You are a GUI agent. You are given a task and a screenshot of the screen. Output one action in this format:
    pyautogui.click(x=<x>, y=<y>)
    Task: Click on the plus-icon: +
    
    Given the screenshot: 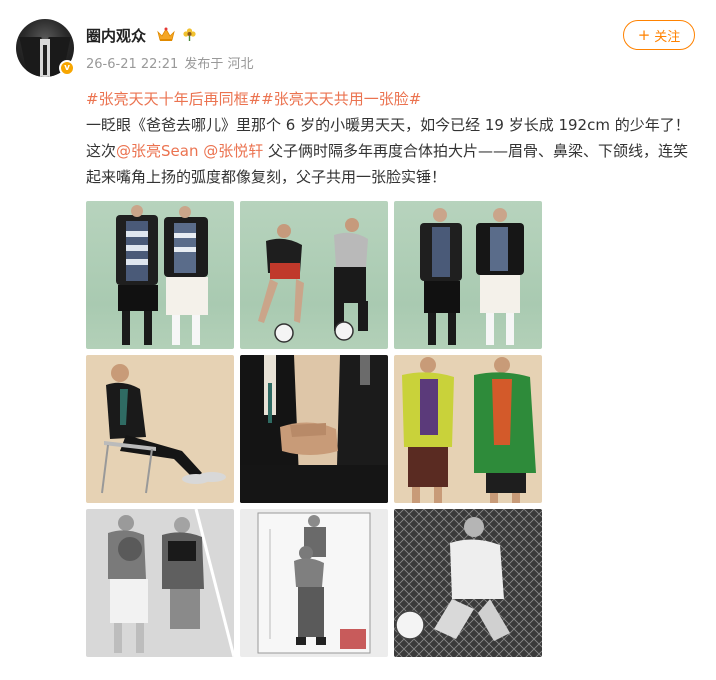 What is the action you would take?
    pyautogui.click(x=644, y=34)
    